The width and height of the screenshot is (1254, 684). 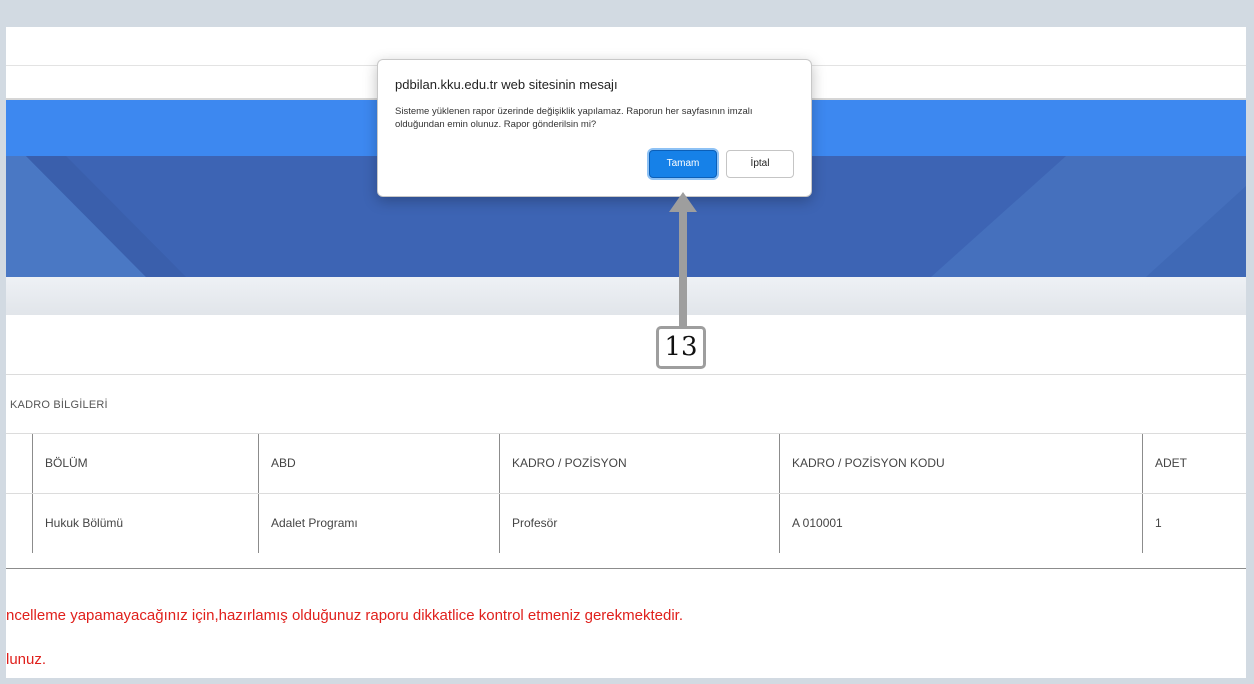 What do you see at coordinates (960, 463) in the screenshot?
I see `column-header: KADRO / POZİSYON KODU` at bounding box center [960, 463].